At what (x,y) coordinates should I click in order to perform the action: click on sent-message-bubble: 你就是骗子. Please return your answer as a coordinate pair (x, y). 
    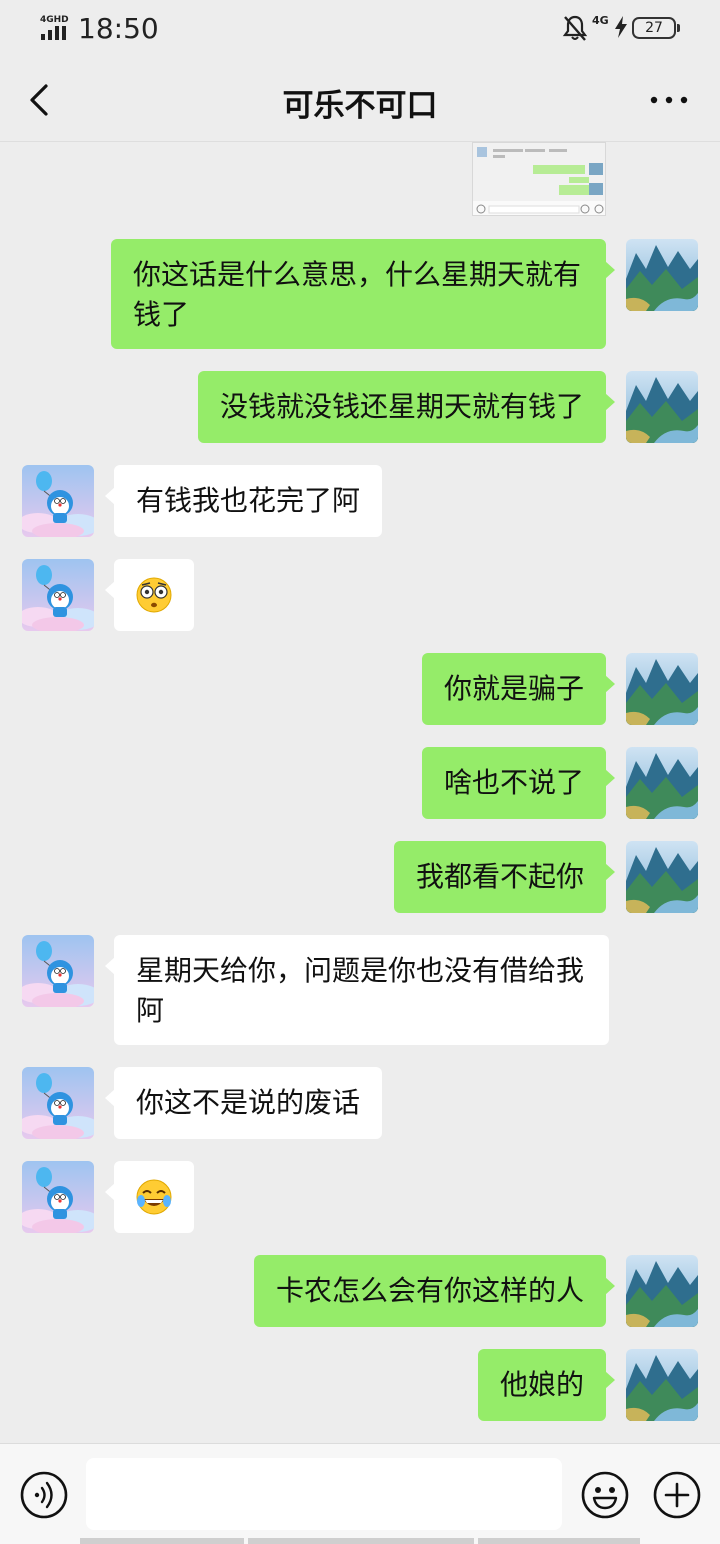
    Looking at the image, I should click on (518, 689).